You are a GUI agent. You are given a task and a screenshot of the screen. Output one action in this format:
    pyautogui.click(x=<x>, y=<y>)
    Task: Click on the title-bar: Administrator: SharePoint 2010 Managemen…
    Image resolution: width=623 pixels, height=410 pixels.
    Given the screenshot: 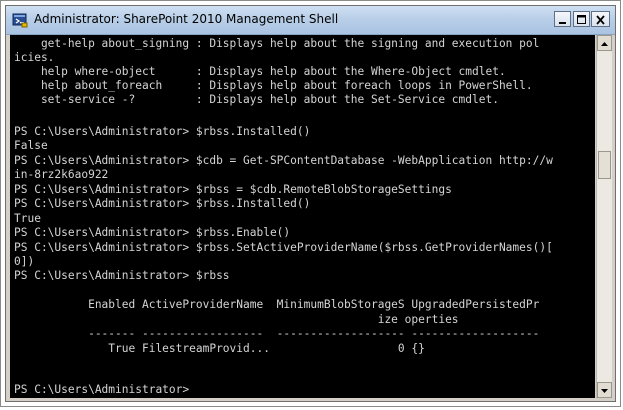 What is the action you would take?
    pyautogui.click(x=310, y=20)
    